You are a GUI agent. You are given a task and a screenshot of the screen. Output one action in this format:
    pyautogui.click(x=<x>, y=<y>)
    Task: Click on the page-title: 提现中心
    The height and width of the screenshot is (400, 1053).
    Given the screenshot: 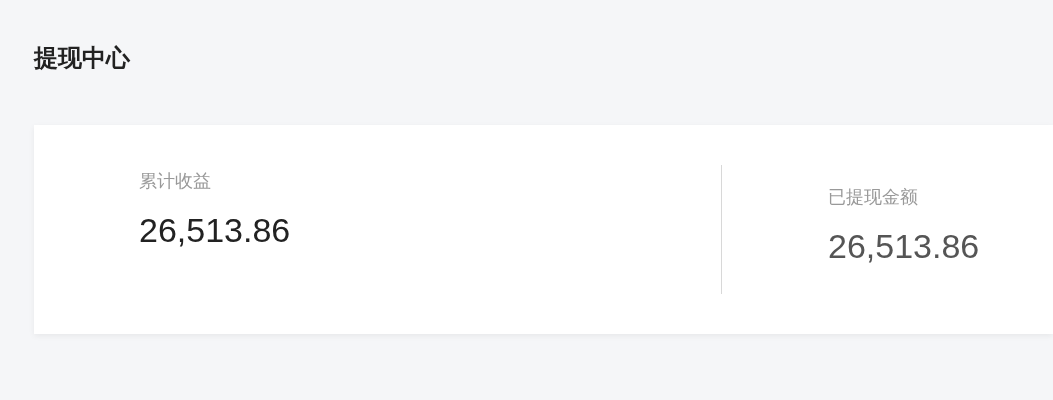 What is the action you would take?
    pyautogui.click(x=81, y=58)
    